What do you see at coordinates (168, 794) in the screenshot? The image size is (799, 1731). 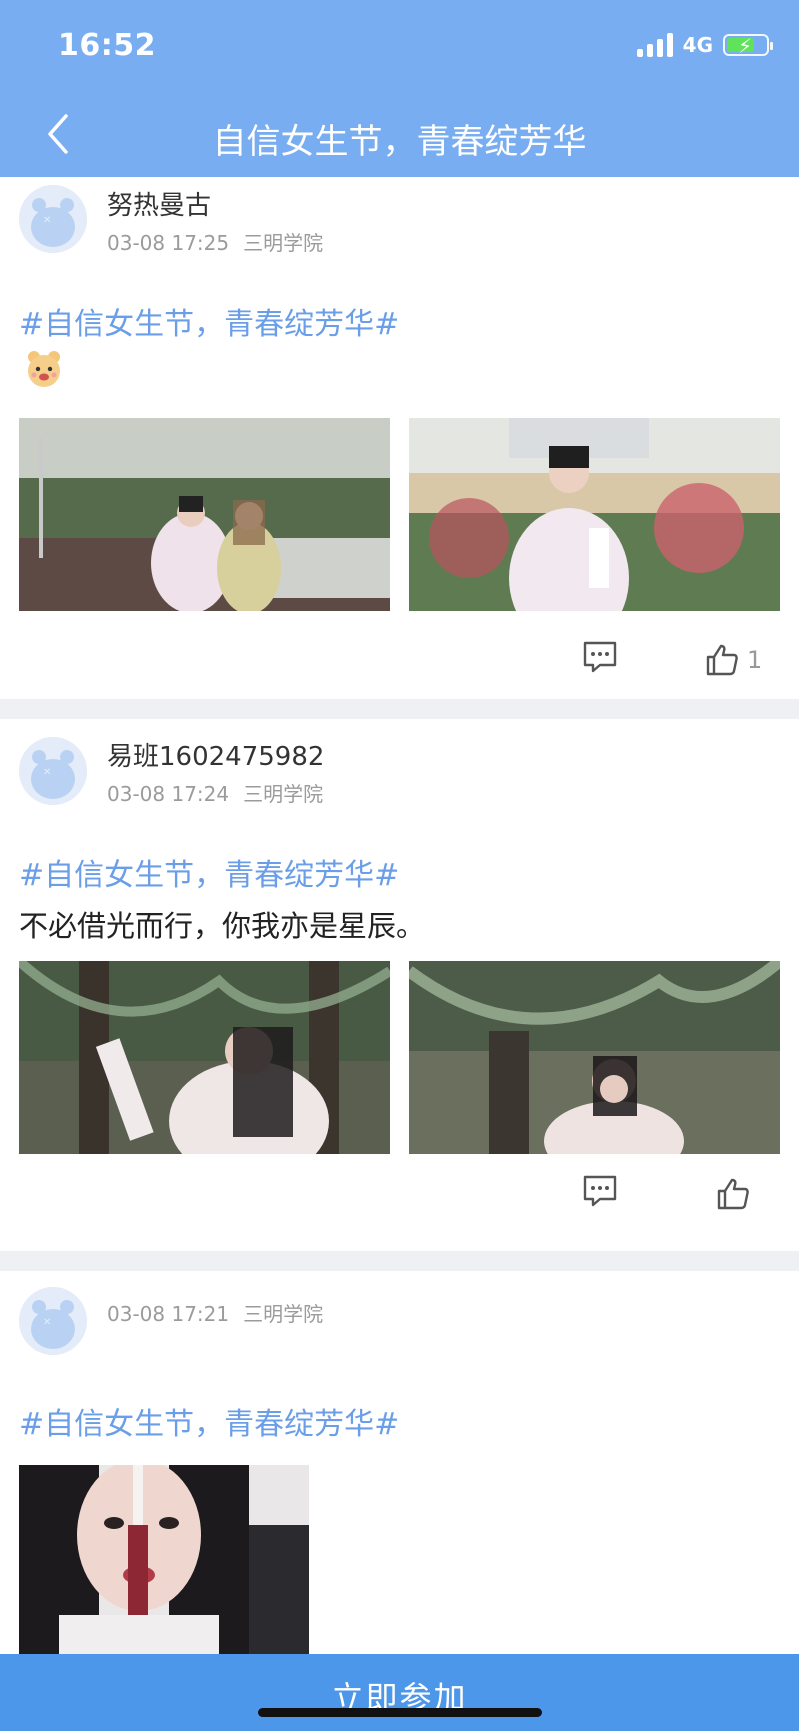 I see `post-date: 03-08 17:24` at bounding box center [168, 794].